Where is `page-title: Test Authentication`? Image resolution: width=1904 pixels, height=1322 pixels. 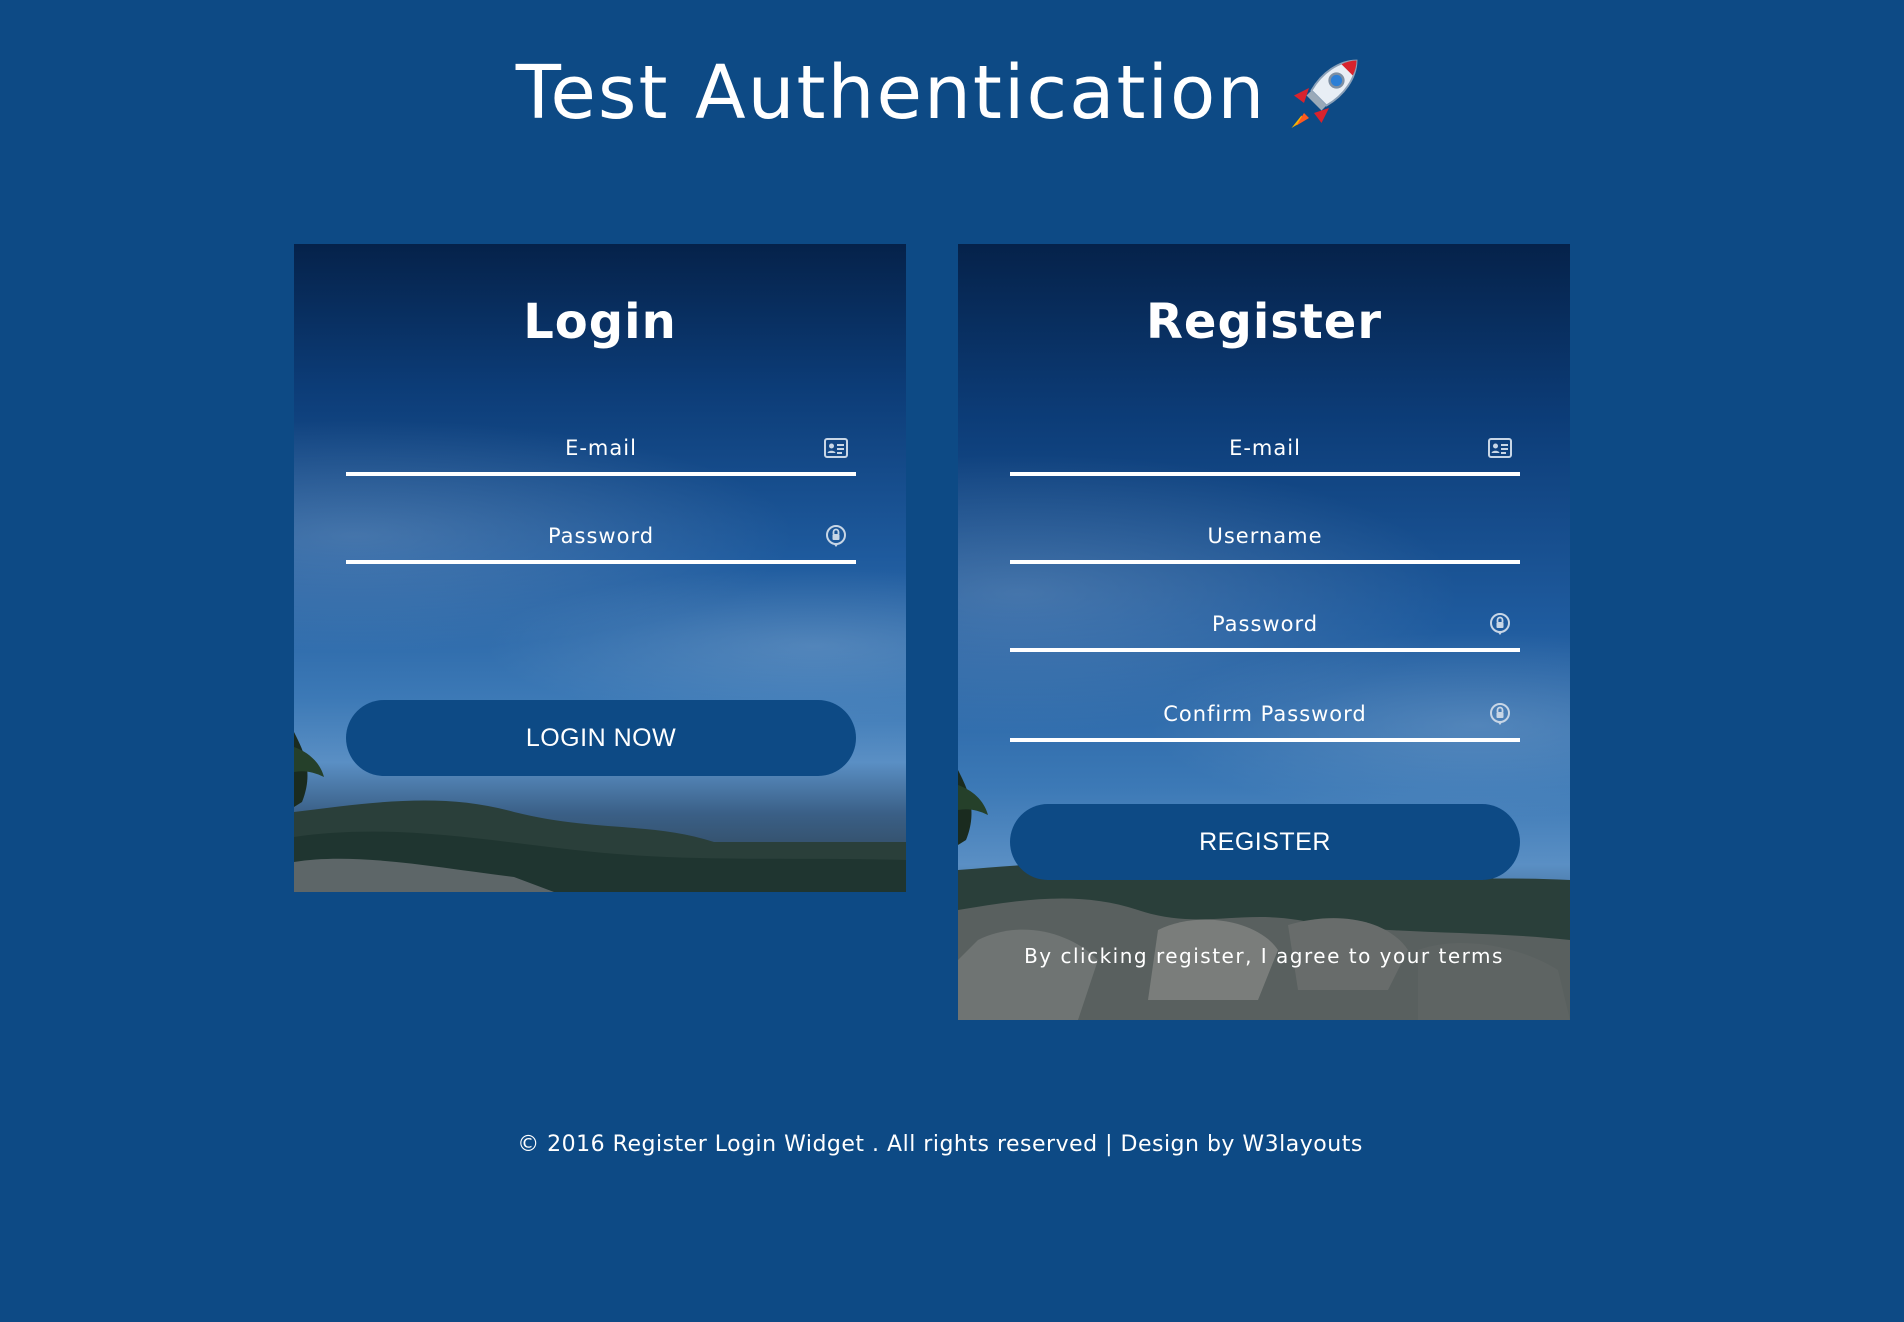
page-title: Test Authentication is located at coordinates (940, 93).